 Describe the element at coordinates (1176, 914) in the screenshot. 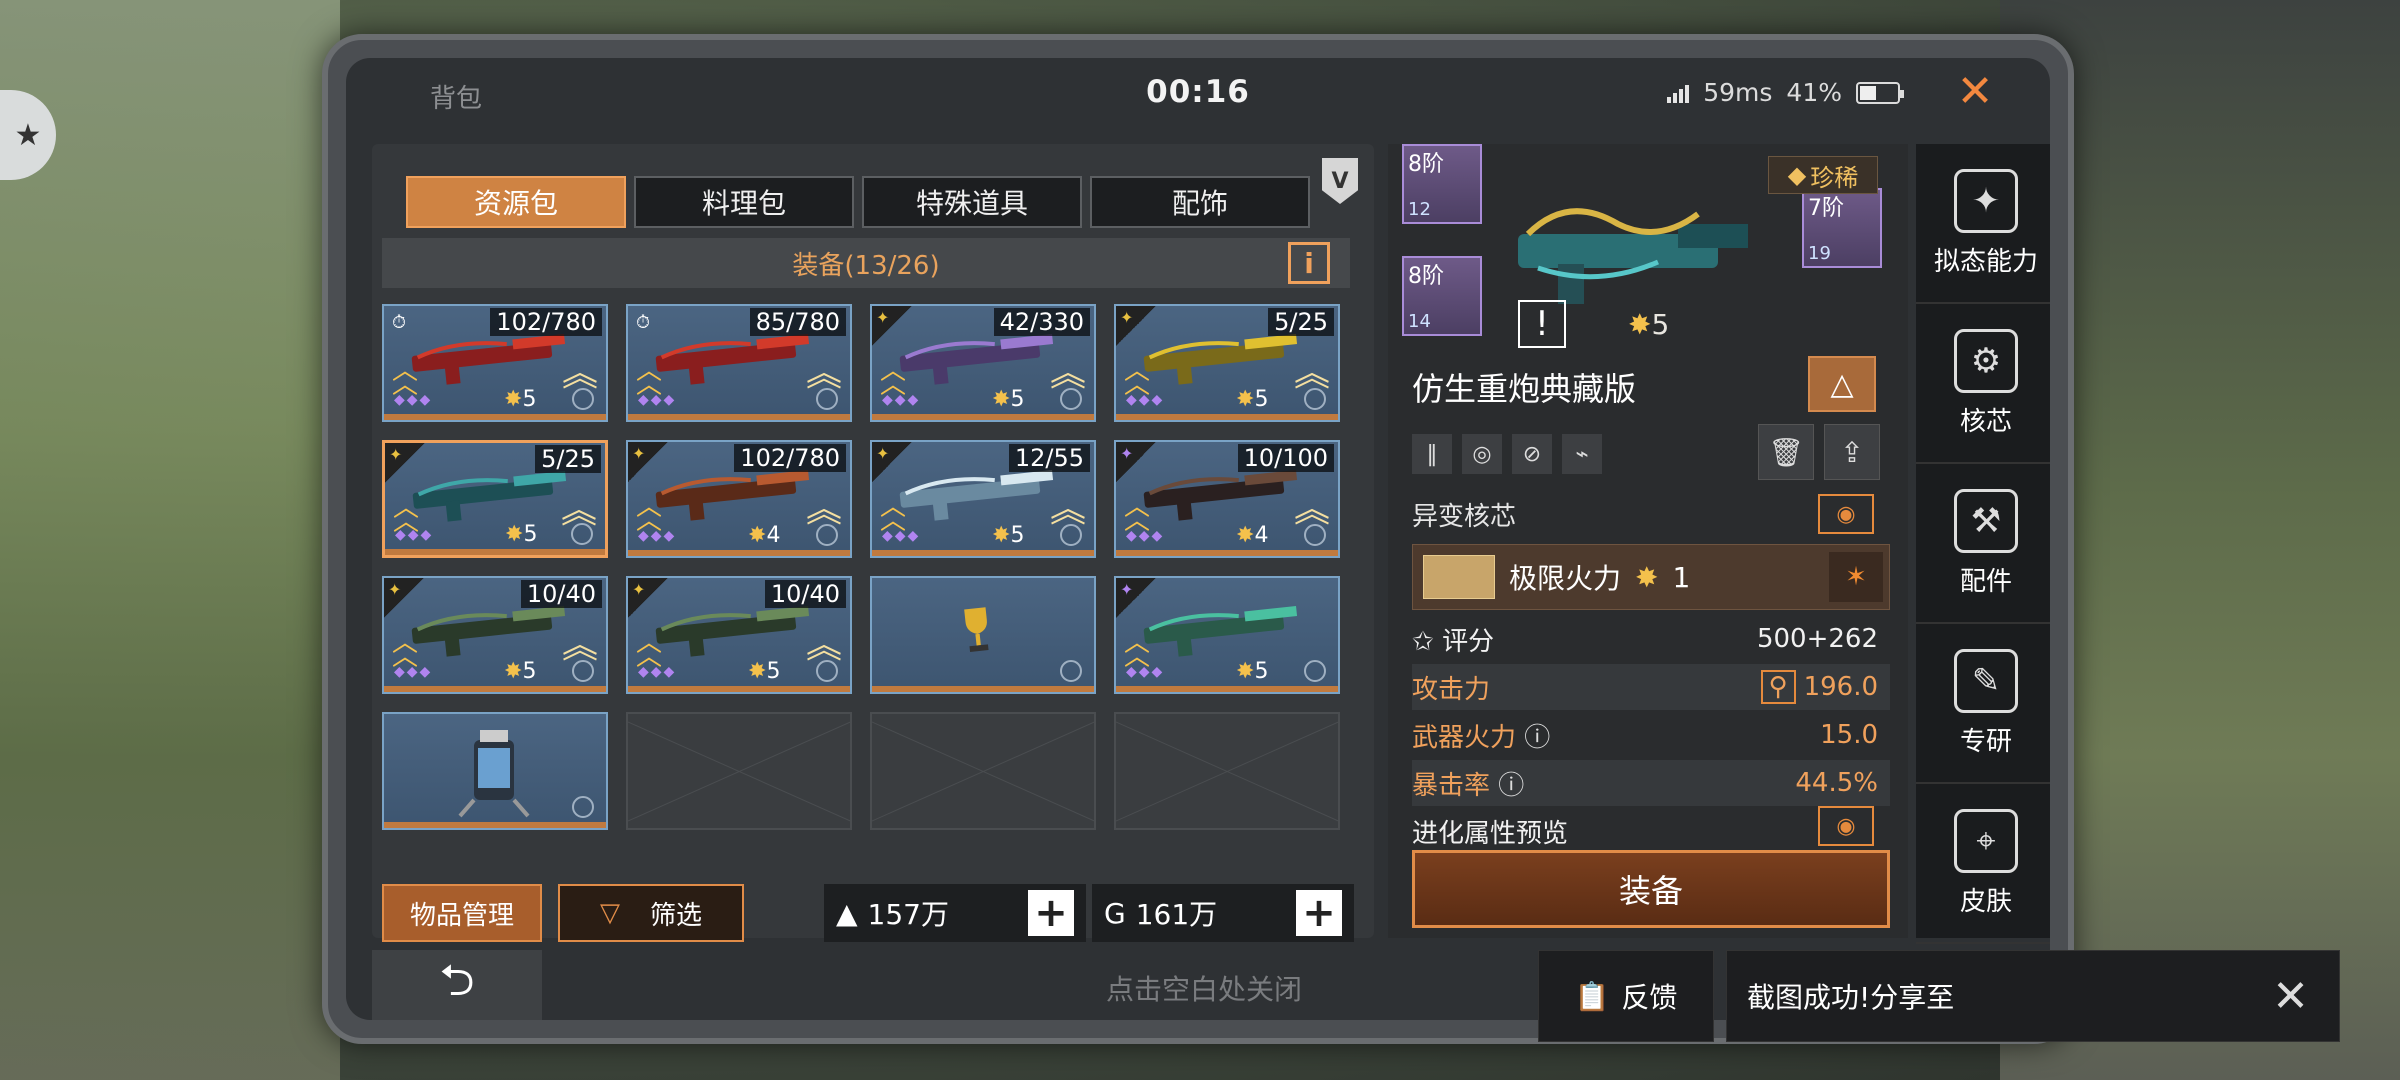

I see `coin-value: 161万` at that location.